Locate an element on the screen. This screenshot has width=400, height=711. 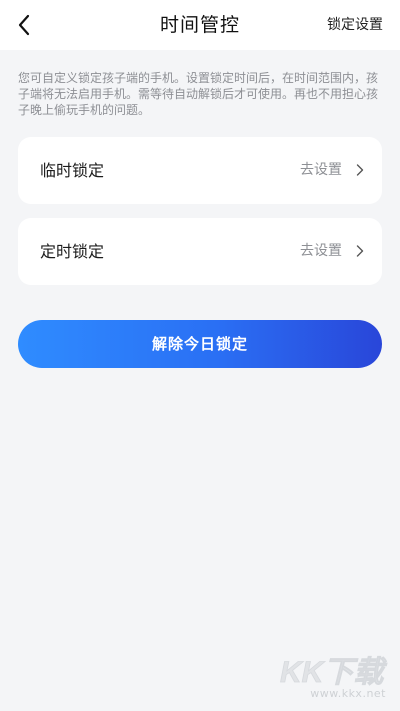
temporary-lock-label: 临时锁定 is located at coordinates (72, 170).